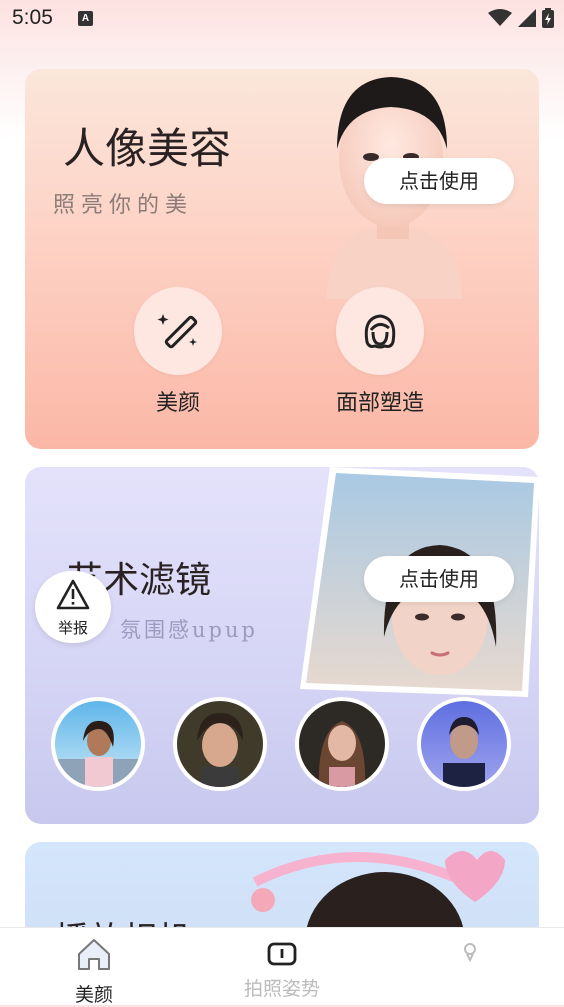 The width and height of the screenshot is (564, 1007). What do you see at coordinates (527, 18) in the screenshot?
I see `signal-icon` at bounding box center [527, 18].